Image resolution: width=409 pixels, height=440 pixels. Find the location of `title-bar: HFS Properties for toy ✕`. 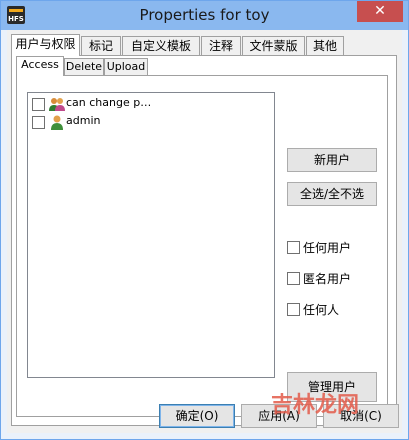

title-bar: HFS Properties for toy ✕ is located at coordinates (204, 15).